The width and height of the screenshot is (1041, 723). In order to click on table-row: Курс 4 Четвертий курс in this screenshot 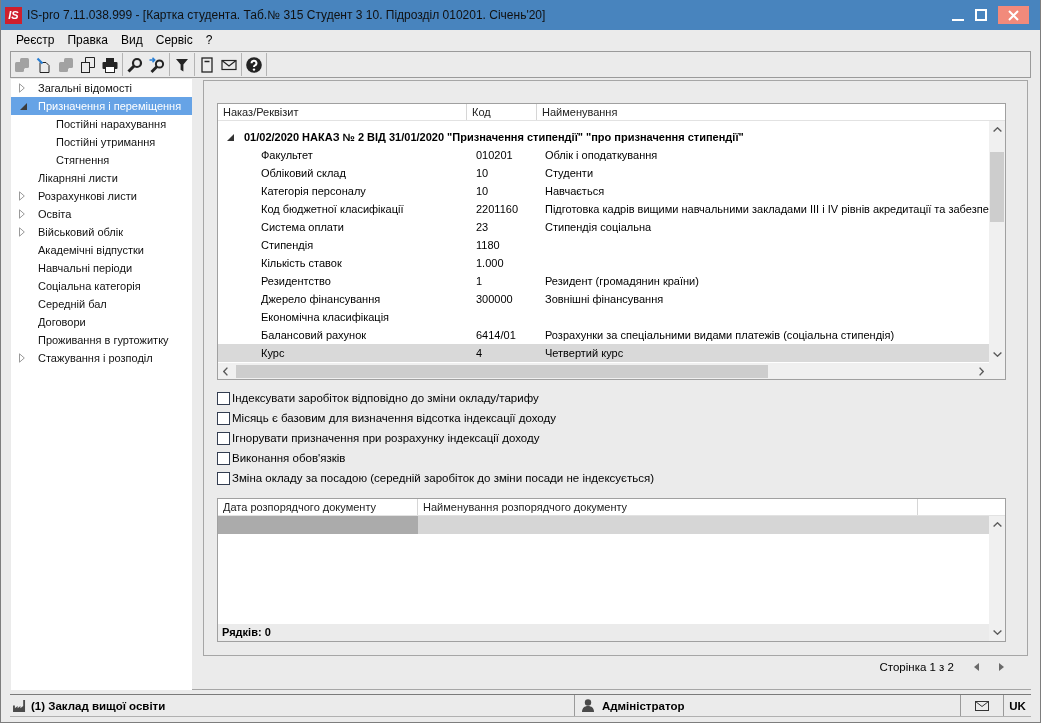, I will do `click(603, 353)`.